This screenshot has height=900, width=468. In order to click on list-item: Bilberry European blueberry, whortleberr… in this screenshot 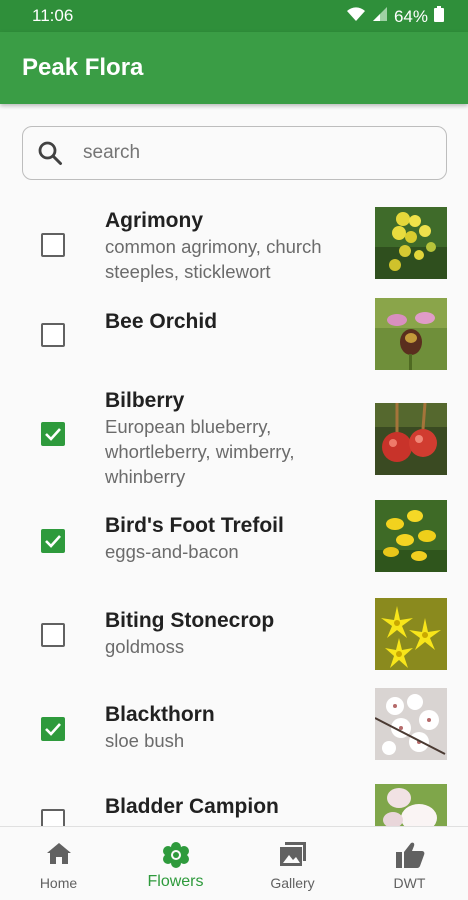, I will do `click(234, 443)`.